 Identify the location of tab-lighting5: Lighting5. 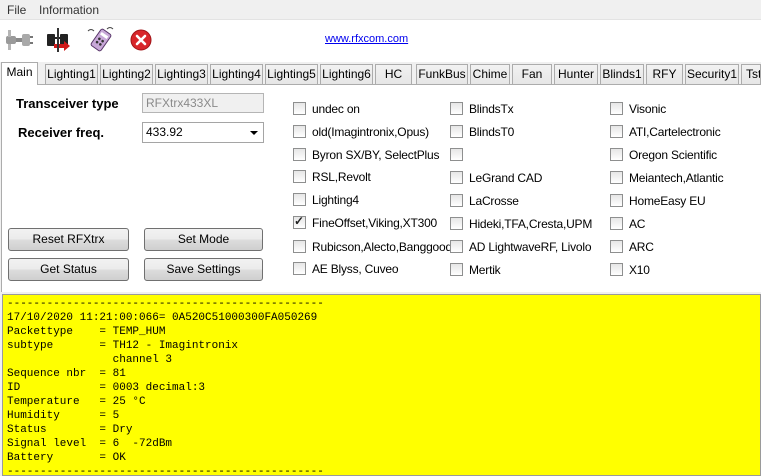
(291, 74).